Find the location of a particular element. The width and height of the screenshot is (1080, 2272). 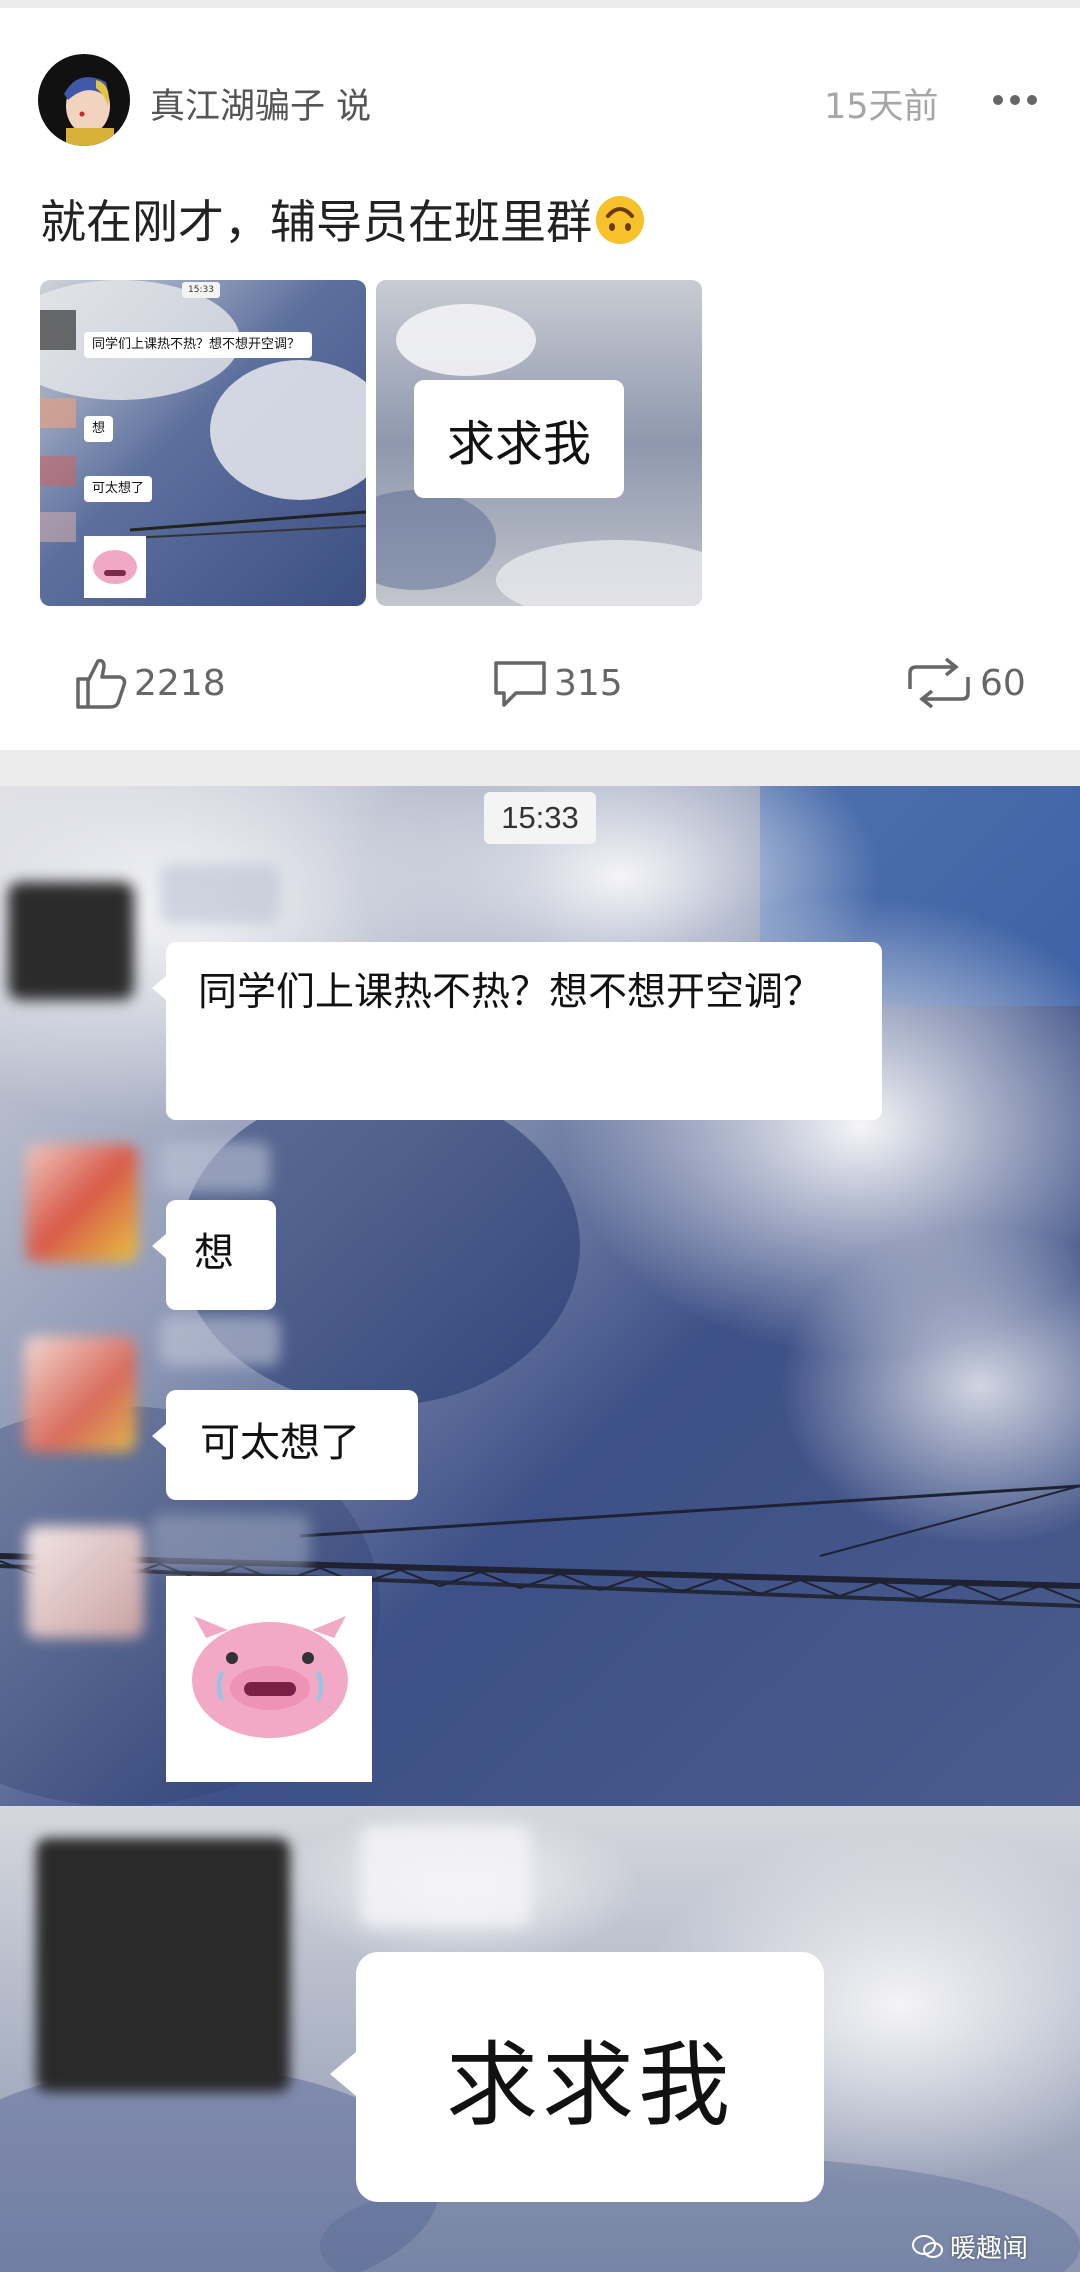

thumb-time-badge: 15:33 is located at coordinates (201, 290).